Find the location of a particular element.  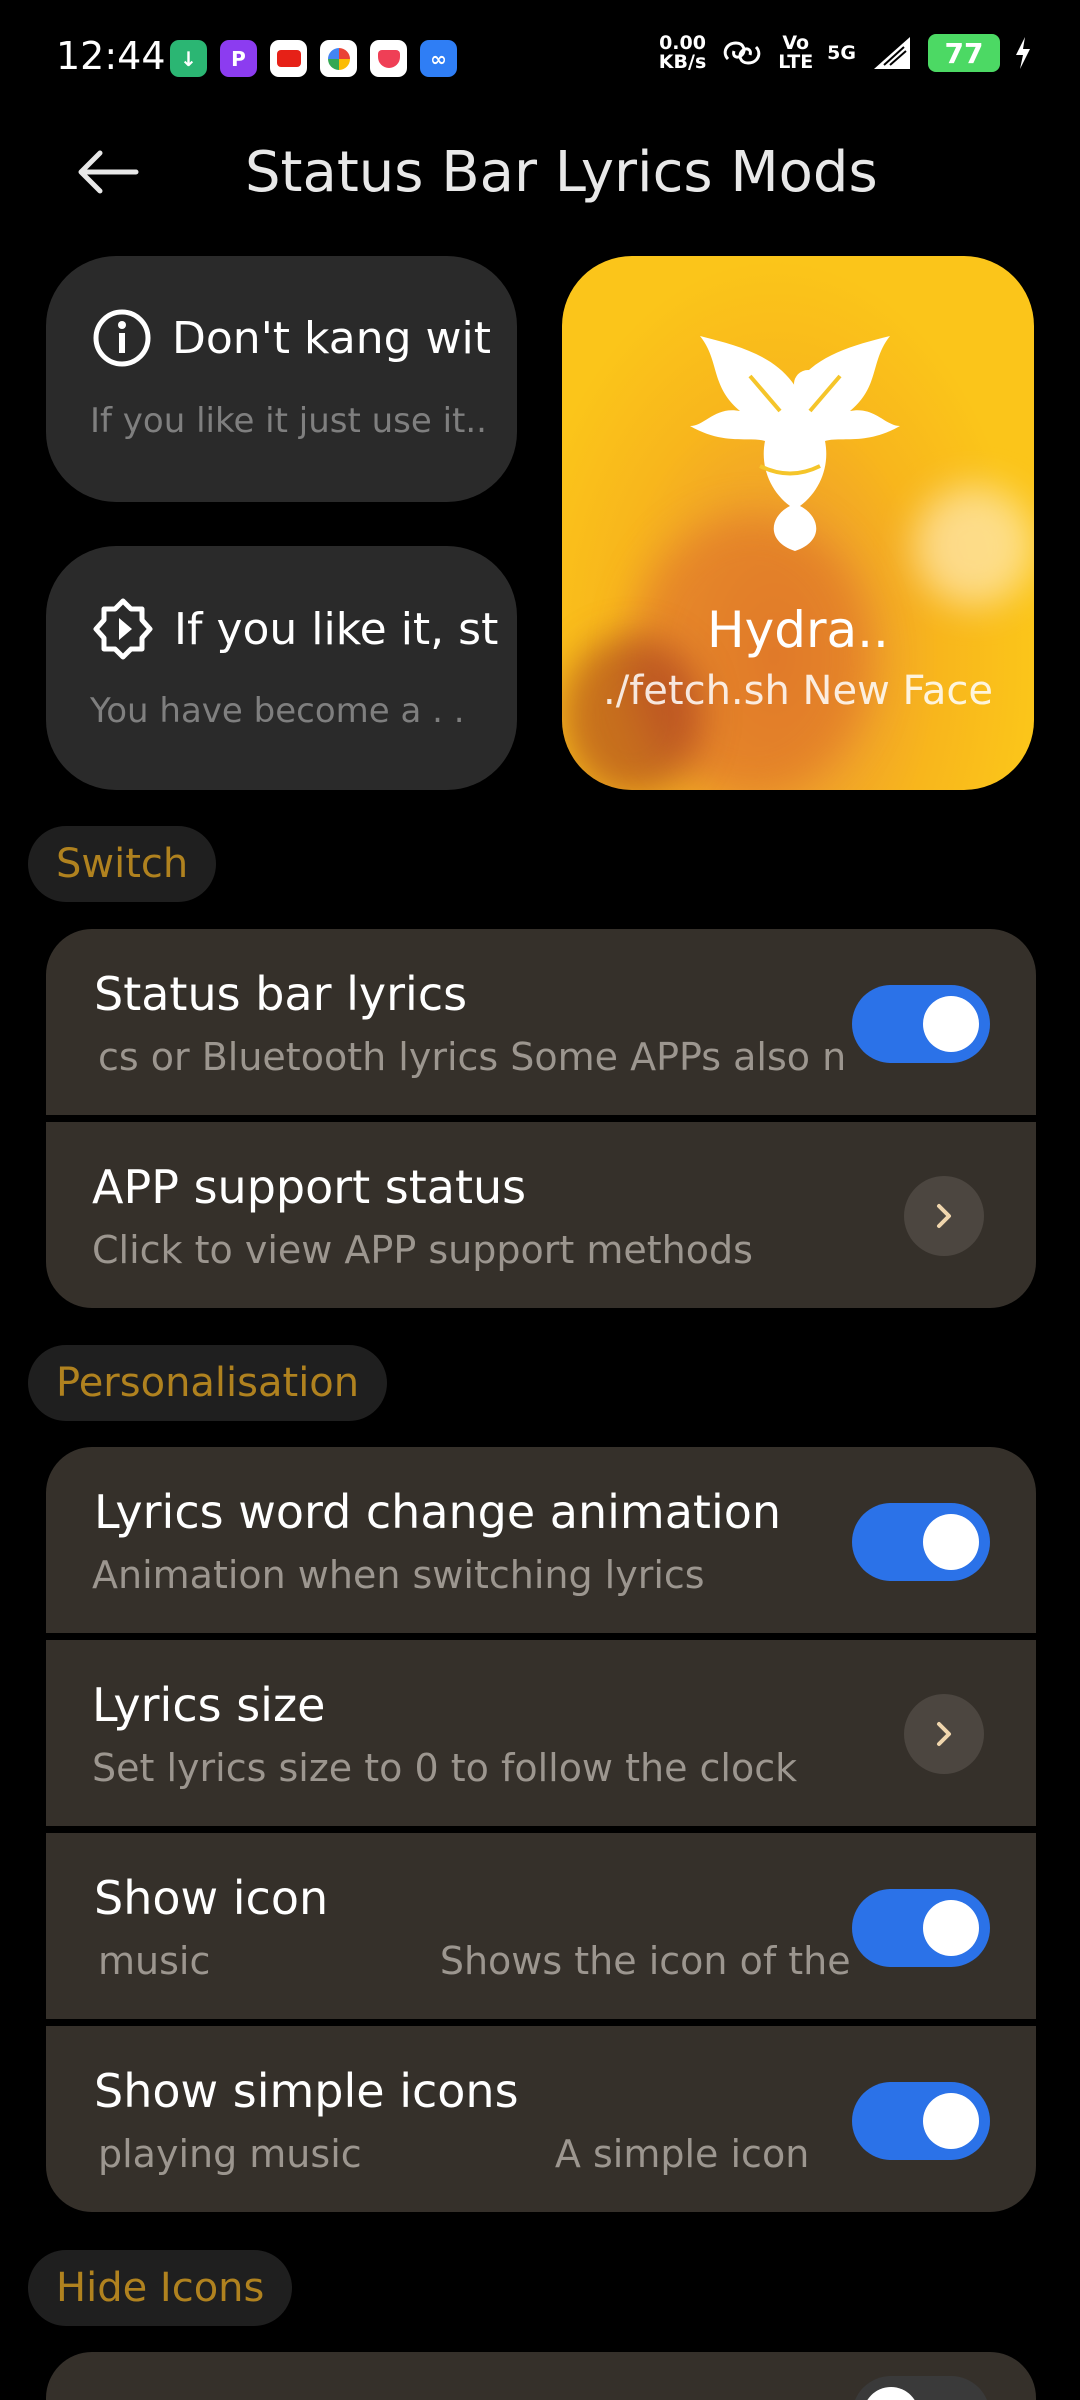

status-bar-lyrics-toggle is located at coordinates (921, 1024).